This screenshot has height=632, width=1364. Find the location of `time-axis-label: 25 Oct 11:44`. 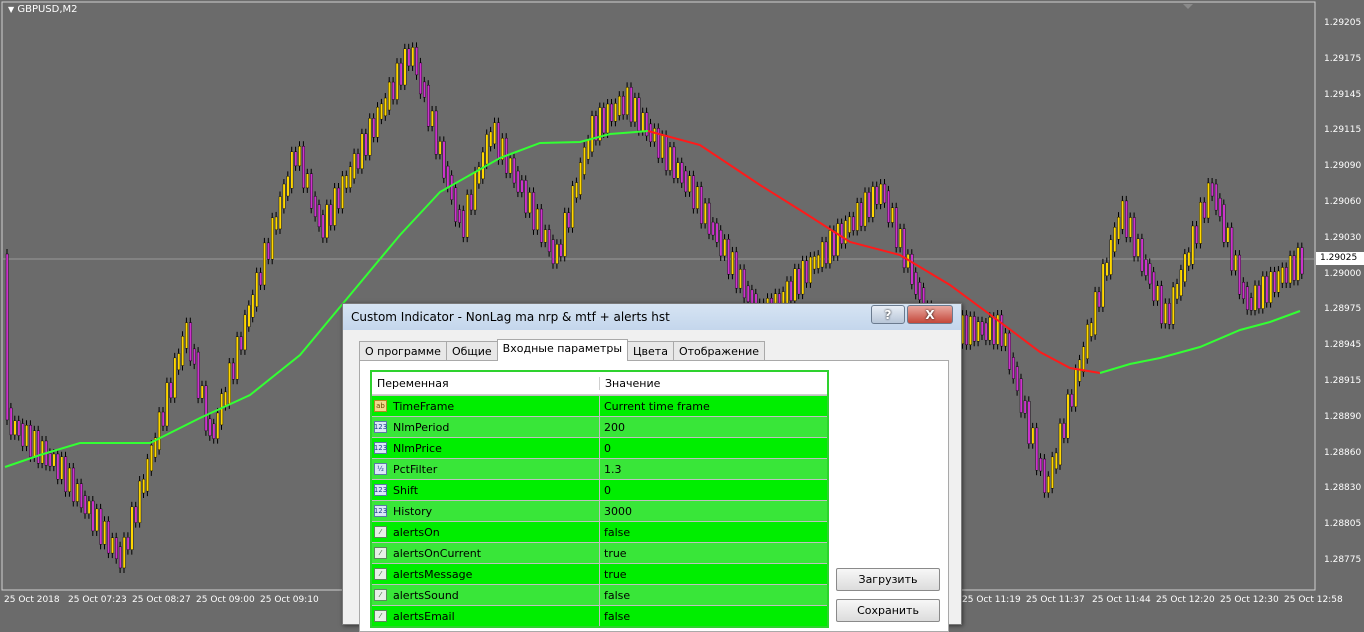

time-axis-label: 25 Oct 11:44 is located at coordinates (1121, 600).